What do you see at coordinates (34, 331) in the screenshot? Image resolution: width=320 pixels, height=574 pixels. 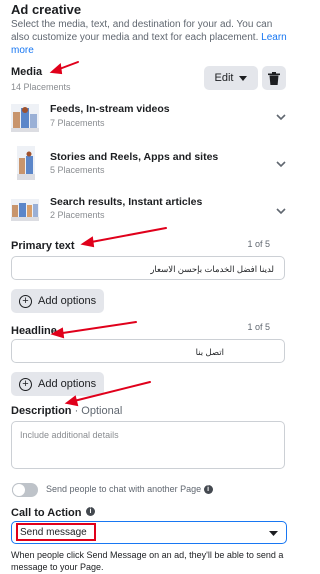 I see `headline-label: Headline` at bounding box center [34, 331].